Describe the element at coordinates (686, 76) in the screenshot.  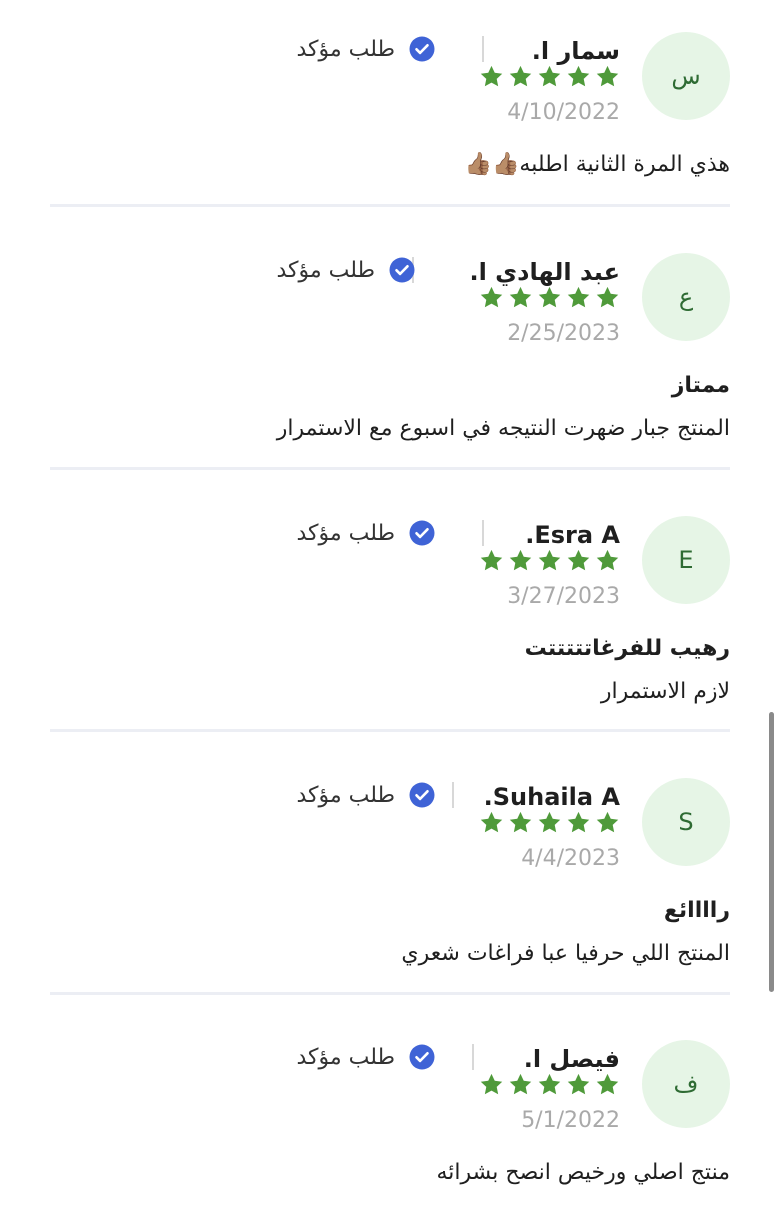
I see `avatar: س` at that location.